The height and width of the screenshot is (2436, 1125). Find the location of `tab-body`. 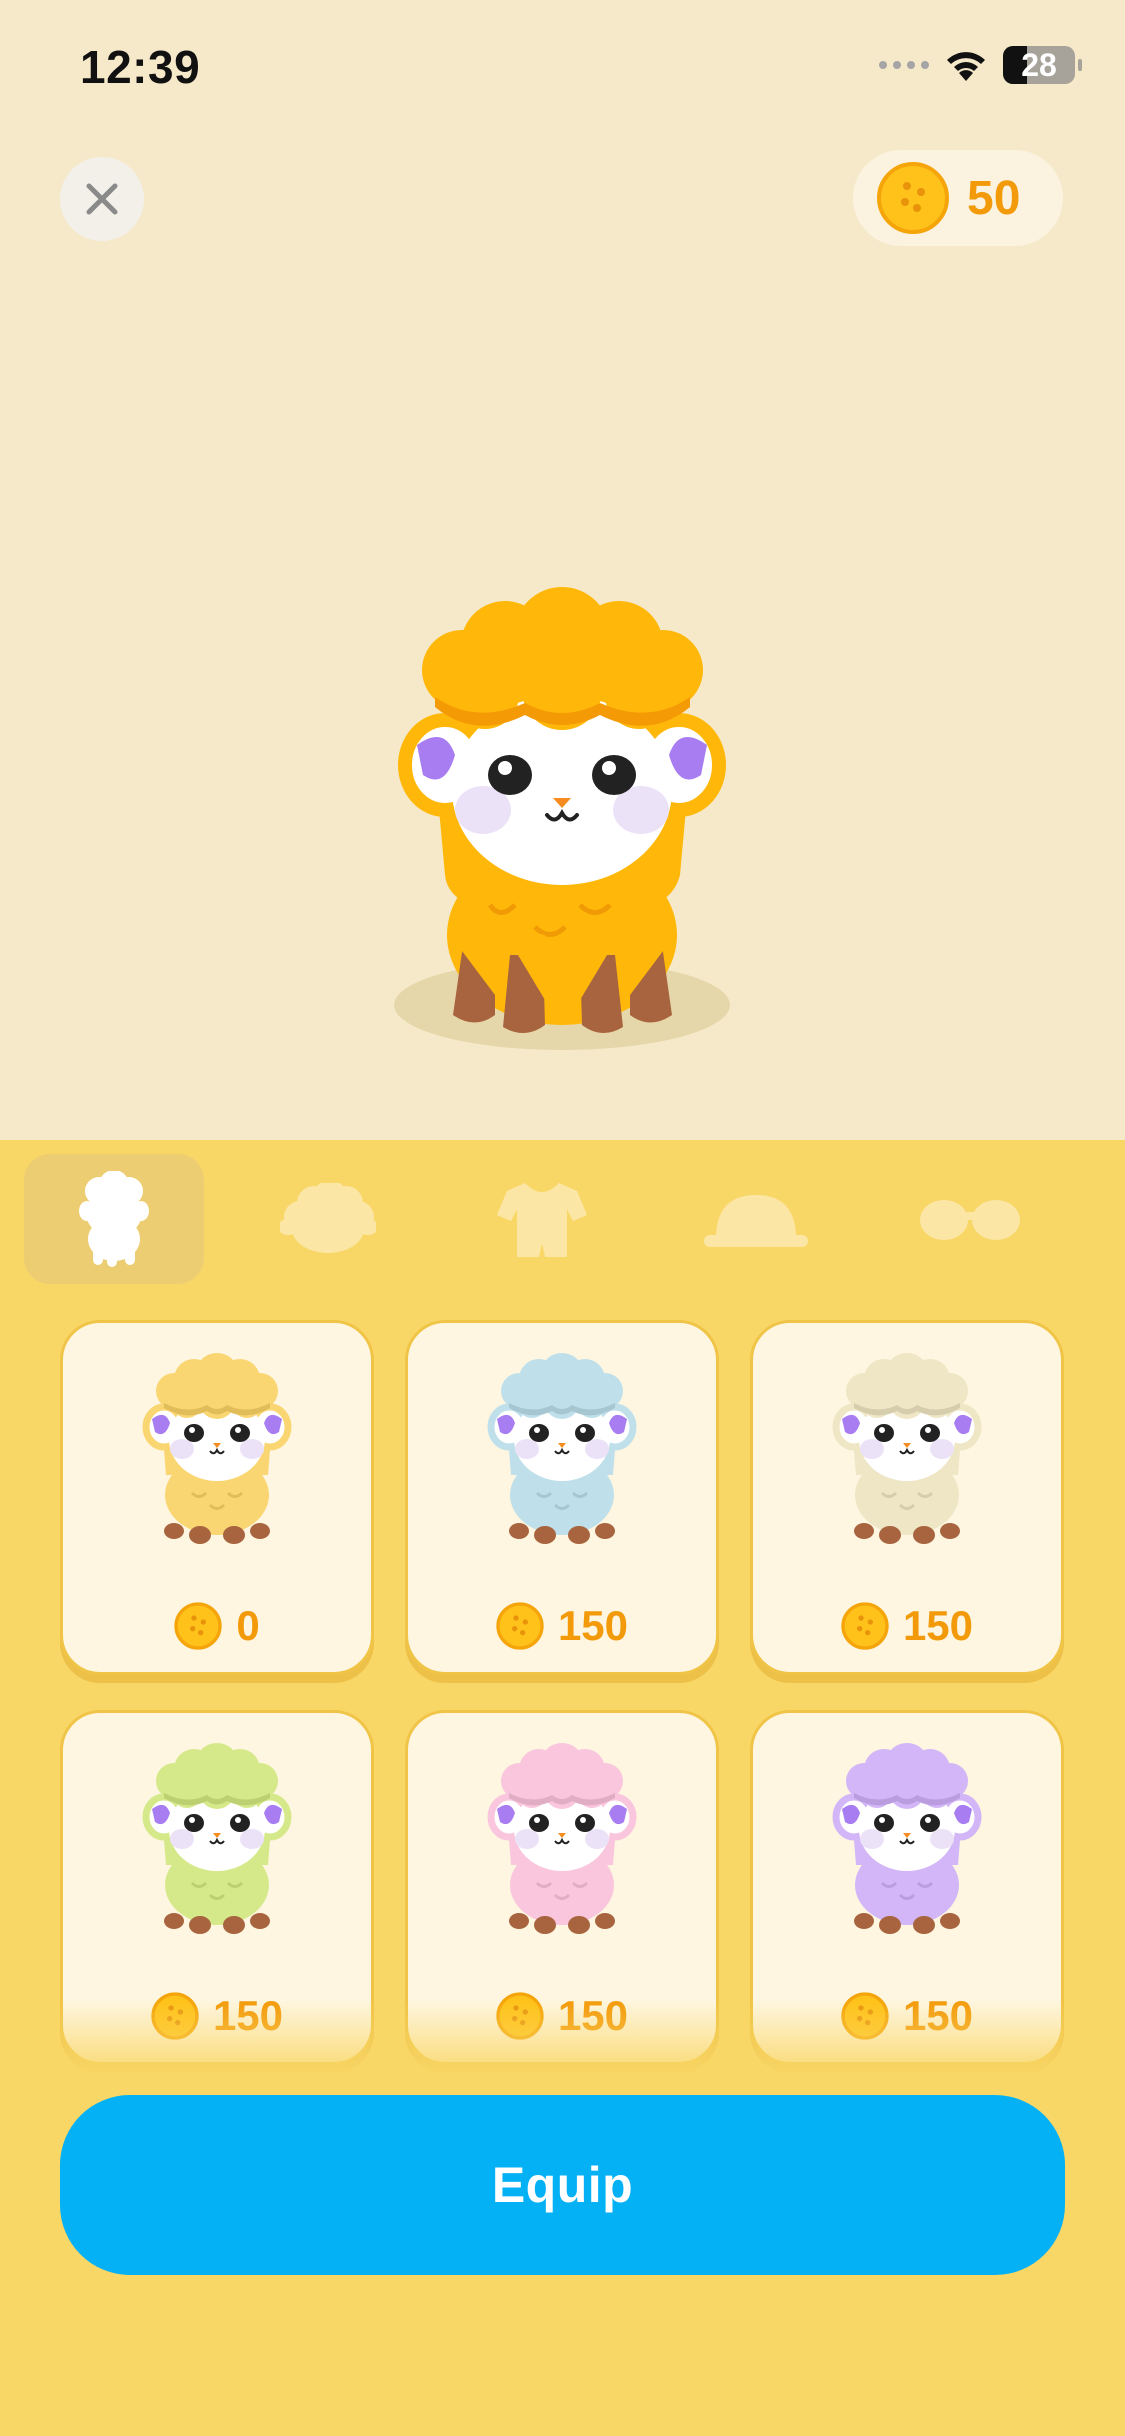

tab-body is located at coordinates (114, 1219).